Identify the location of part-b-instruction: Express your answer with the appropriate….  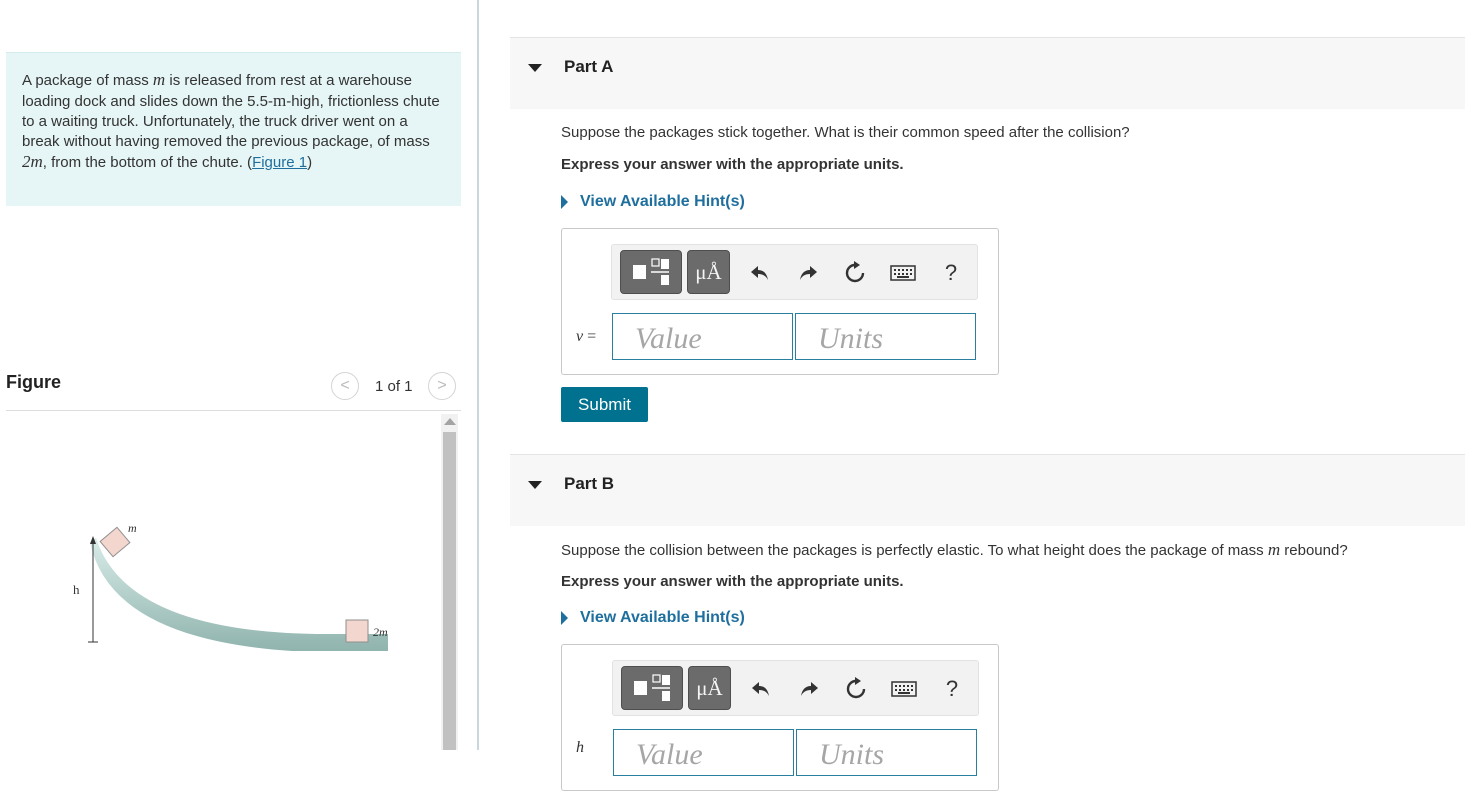
(732, 581).